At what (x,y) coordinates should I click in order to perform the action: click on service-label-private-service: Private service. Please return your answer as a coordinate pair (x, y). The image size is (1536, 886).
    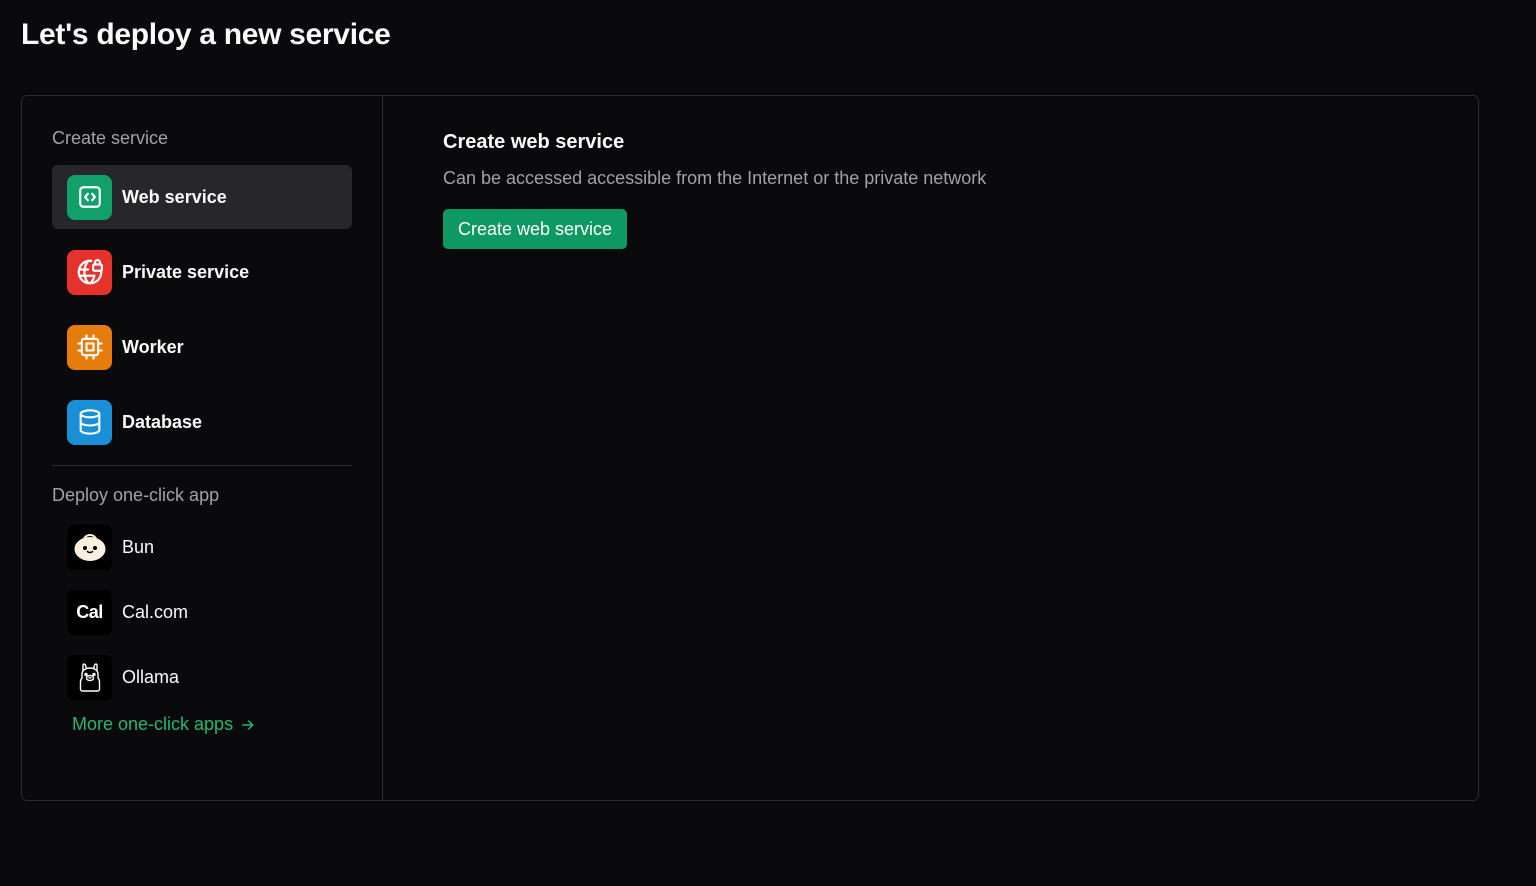
    Looking at the image, I should click on (186, 271).